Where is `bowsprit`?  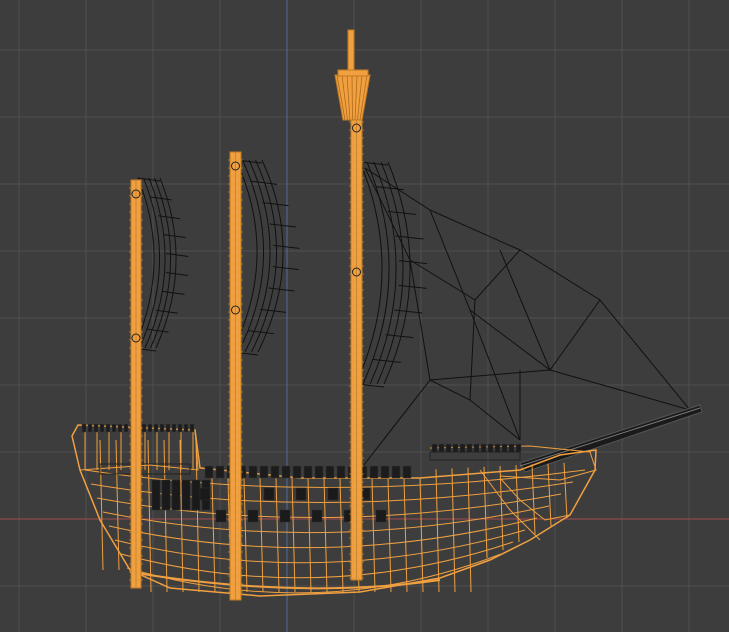
bowsprit is located at coordinates (611, 438).